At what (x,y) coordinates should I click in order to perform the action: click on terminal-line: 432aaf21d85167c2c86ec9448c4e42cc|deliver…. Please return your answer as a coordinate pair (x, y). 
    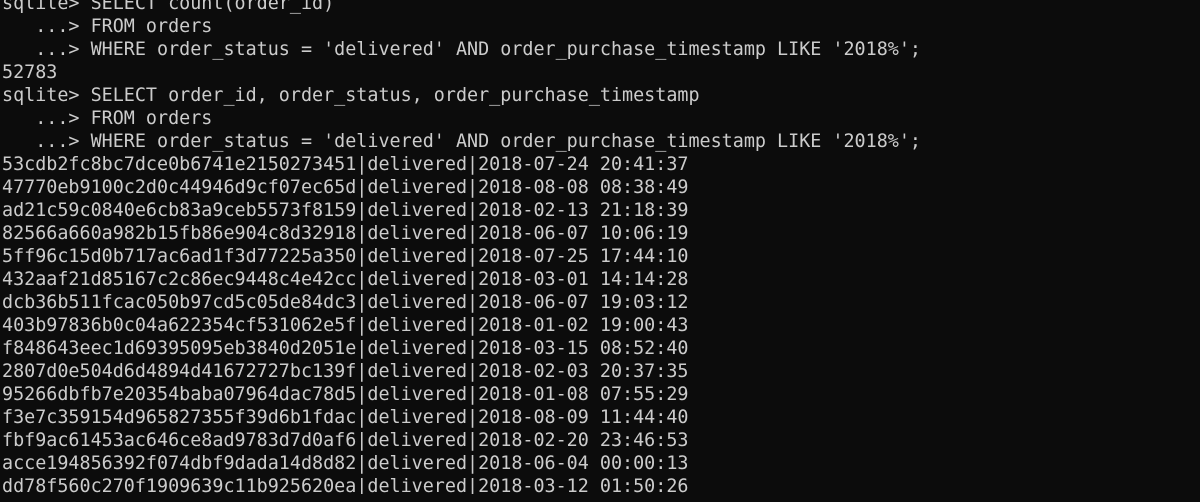
    Looking at the image, I should click on (345, 279).